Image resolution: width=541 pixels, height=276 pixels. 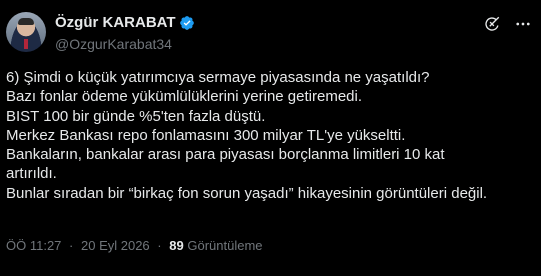 I want to click on author-names: Özgür KARABAT @OzgurKarabat34, so click(x=125, y=33).